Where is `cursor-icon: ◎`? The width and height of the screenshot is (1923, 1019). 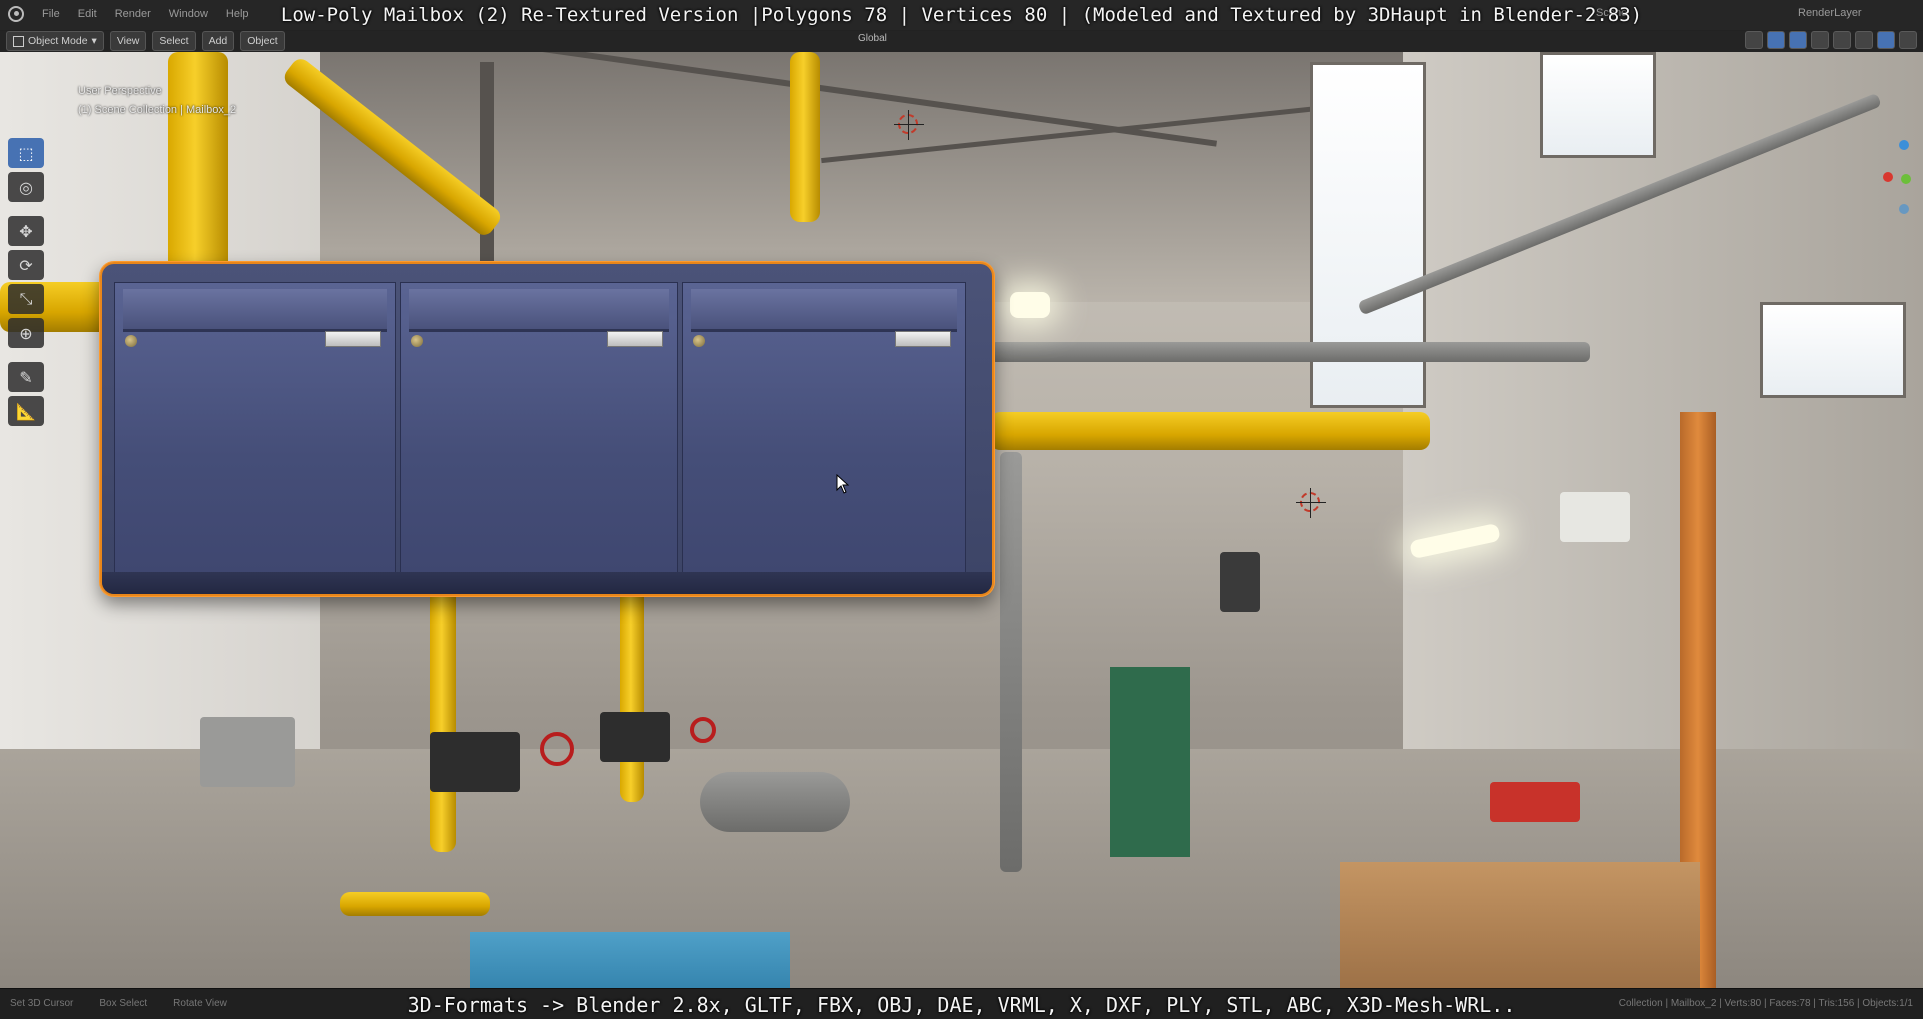 cursor-icon: ◎ is located at coordinates (26, 187).